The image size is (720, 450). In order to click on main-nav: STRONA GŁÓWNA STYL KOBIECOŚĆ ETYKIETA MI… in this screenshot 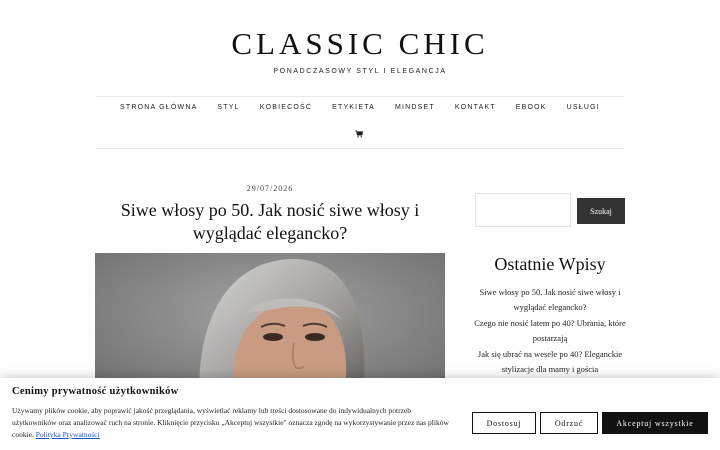, I will do `click(360, 107)`.